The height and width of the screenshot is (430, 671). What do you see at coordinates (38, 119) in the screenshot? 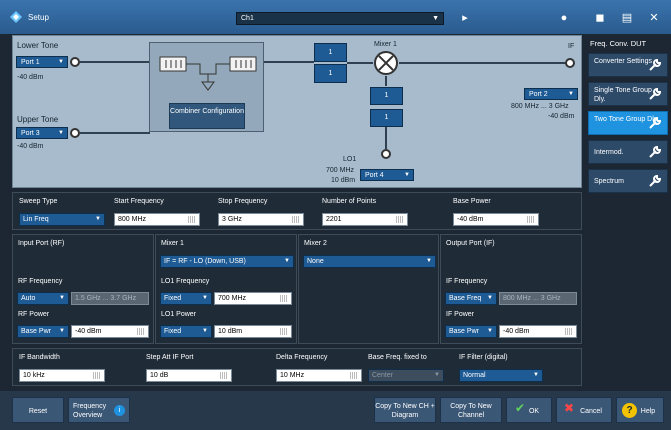
I see `upper-tone-label: Upper Tone` at bounding box center [38, 119].